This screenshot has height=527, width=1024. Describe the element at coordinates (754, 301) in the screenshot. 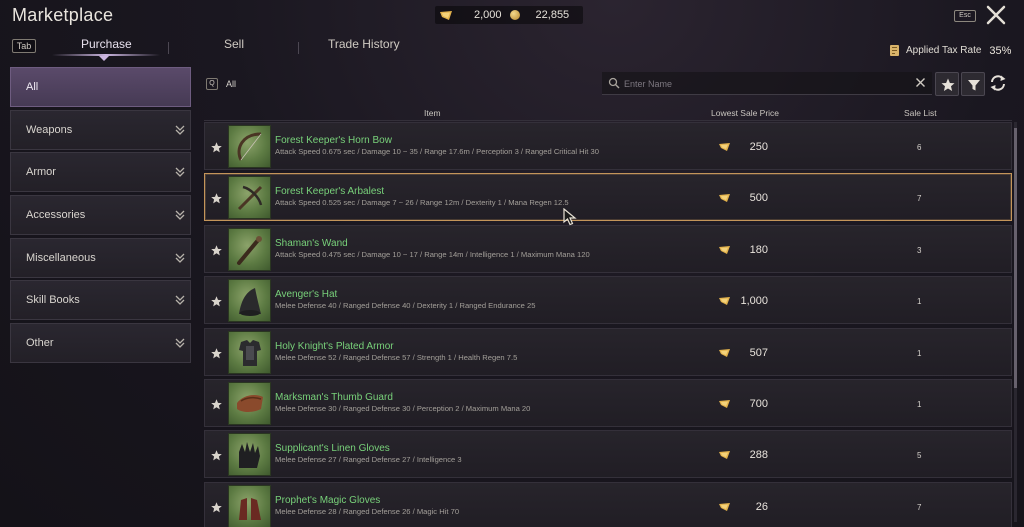

I see `item-price: 1,000` at that location.